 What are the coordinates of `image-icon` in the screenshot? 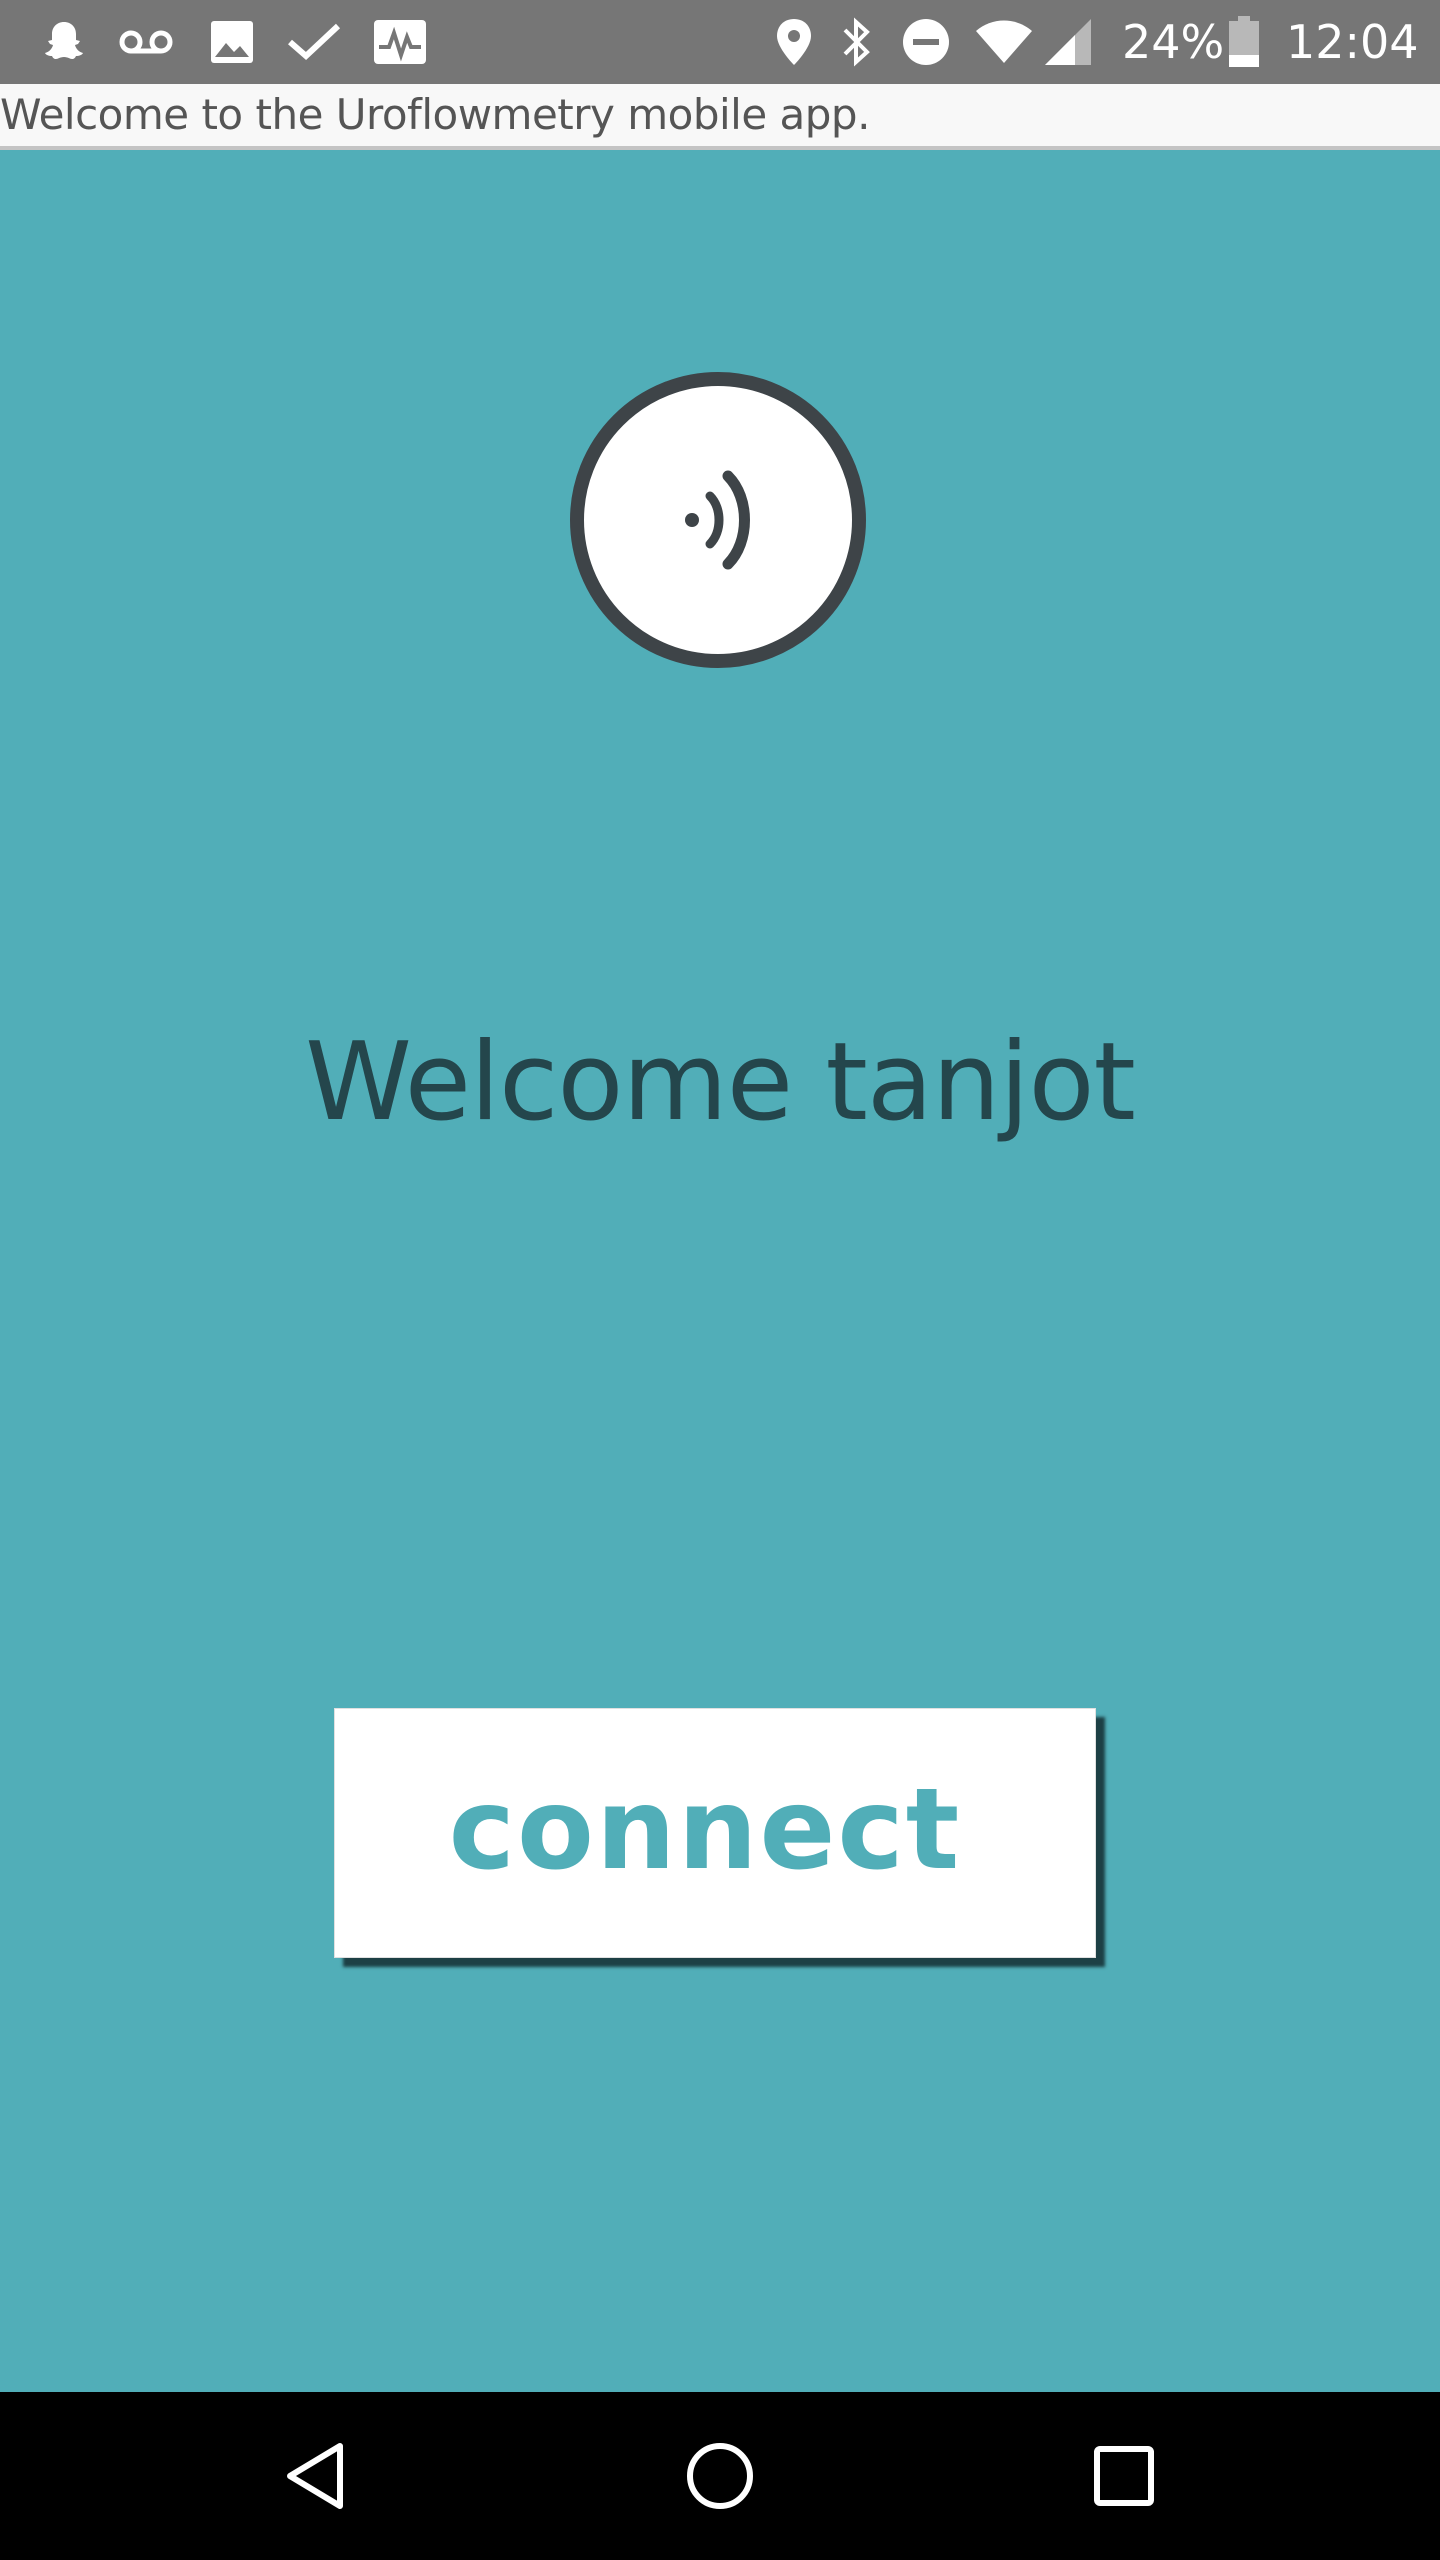 It's located at (232, 42).